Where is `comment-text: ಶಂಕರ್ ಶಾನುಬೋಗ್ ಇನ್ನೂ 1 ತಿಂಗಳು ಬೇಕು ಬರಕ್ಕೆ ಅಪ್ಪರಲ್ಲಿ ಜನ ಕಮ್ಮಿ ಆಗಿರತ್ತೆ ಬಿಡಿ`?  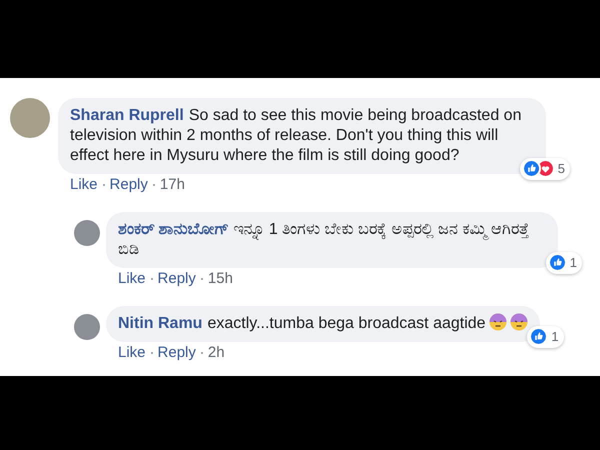
comment-text: ಶಂಕರ್ ಶಾನುಬೋಗ್ ಇನ್ನೂ 1 ತಿಂಗಳು ಬೇಕು ಬರಕ್ಕೆ ಅಪ್ಪರಲ್ಲಿ ಜನ ಕಮ್ಮಿ ಆಗಿರತ್ತೆ ಬಿಡಿ is located at coordinates (332, 240).